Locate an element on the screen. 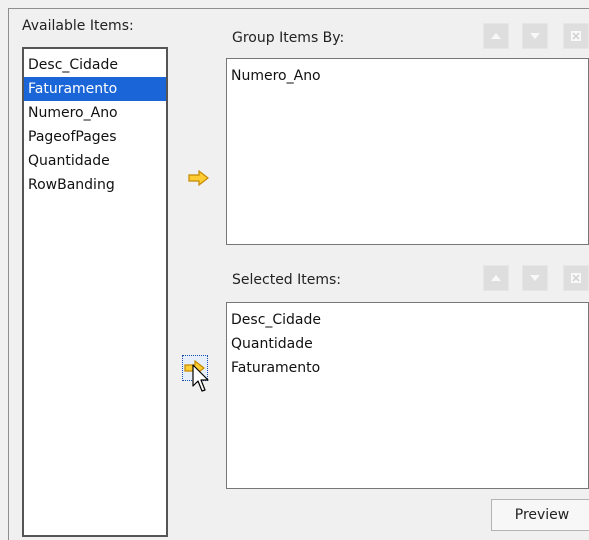  selected-move-down-button is located at coordinates (535, 278).